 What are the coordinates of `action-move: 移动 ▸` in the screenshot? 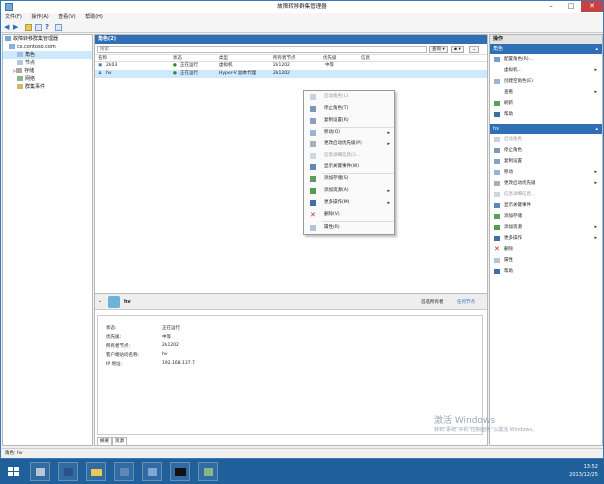 It's located at (546, 172).